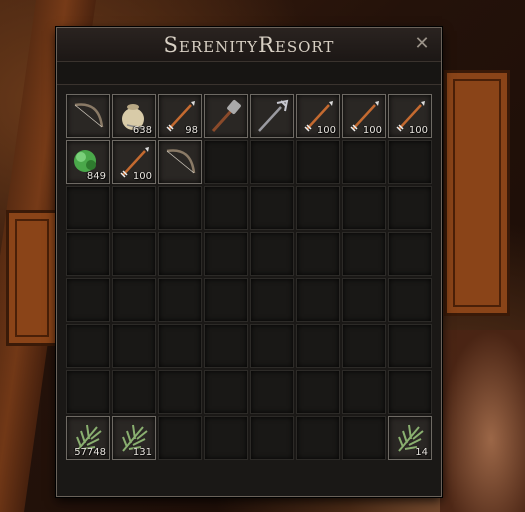  What do you see at coordinates (134, 116) in the screenshot?
I see `inventory-slot: 638` at bounding box center [134, 116].